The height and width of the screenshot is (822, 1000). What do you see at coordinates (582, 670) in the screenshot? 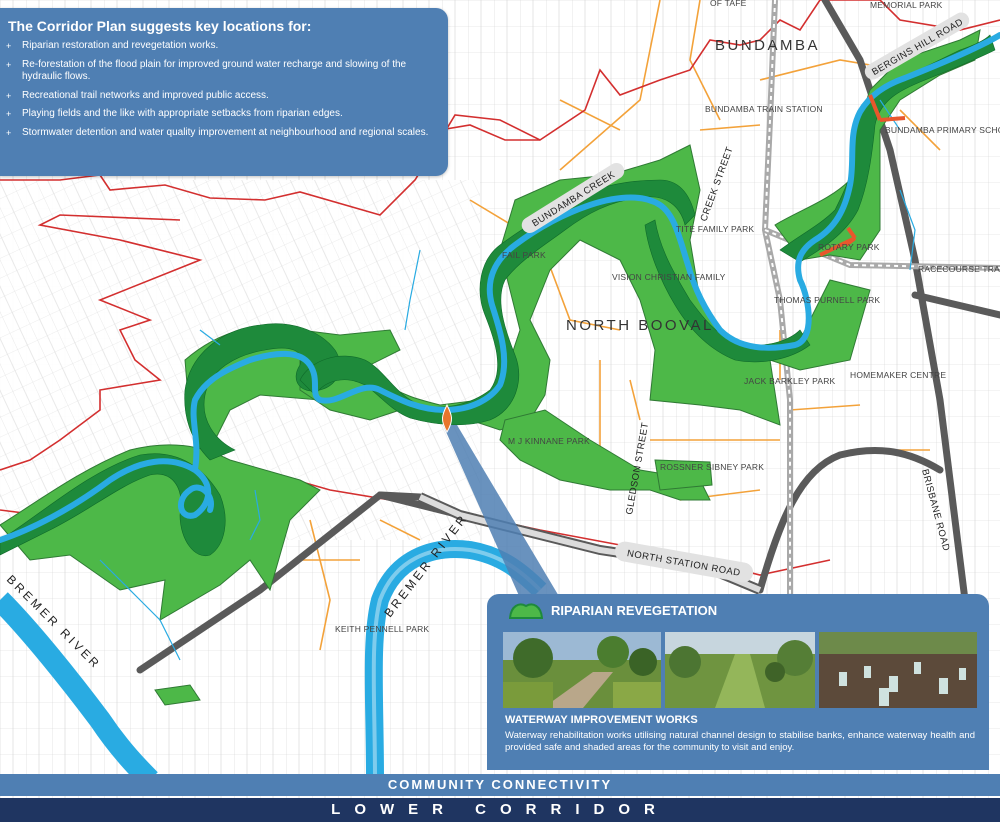
I see `photo-boardwalk` at bounding box center [582, 670].